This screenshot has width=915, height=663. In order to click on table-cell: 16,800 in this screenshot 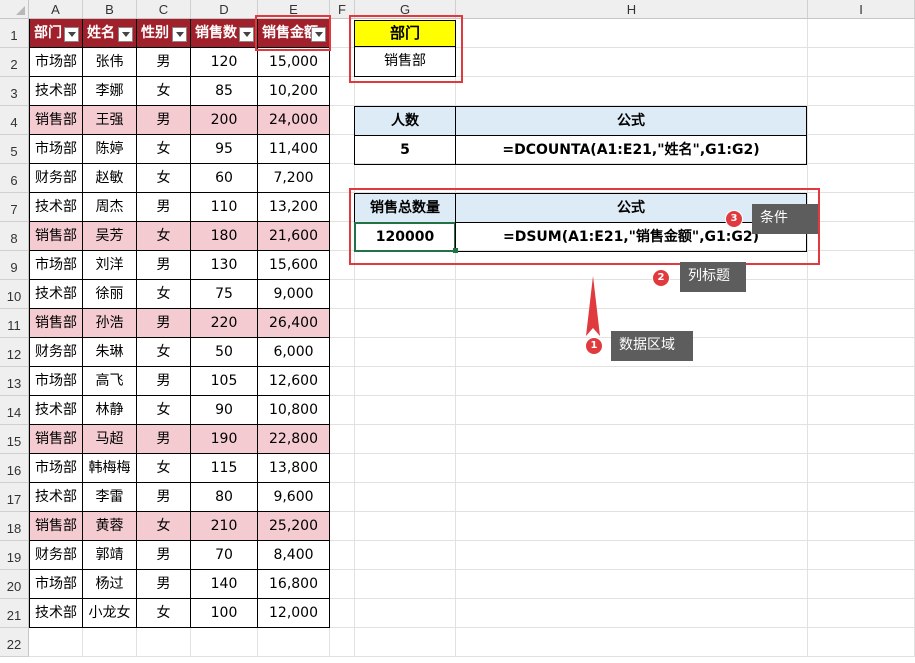, I will do `click(294, 584)`.